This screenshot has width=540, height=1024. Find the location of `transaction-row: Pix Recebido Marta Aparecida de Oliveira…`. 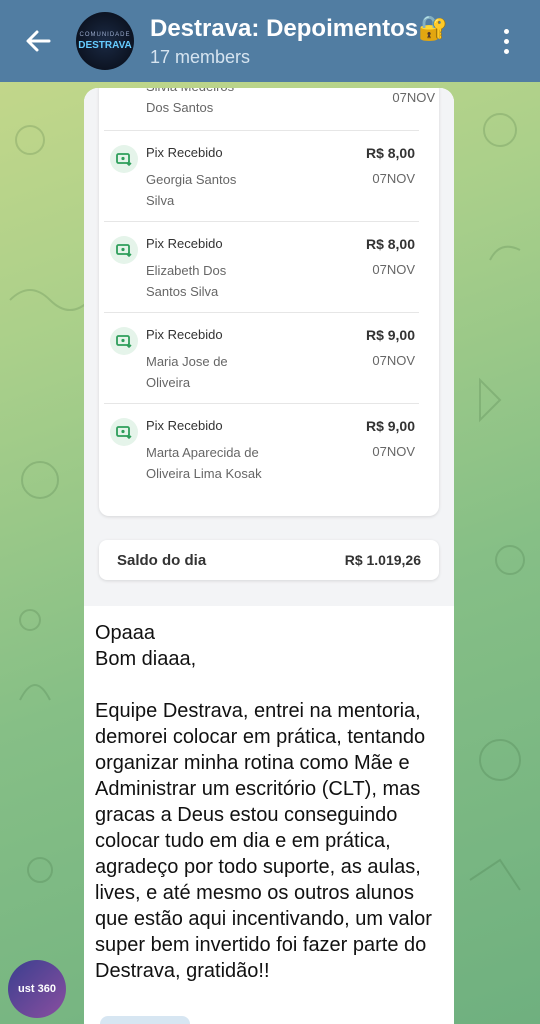

transaction-row: Pix Recebido Marta Aparecida de Oliveira… is located at coordinates (261, 459).